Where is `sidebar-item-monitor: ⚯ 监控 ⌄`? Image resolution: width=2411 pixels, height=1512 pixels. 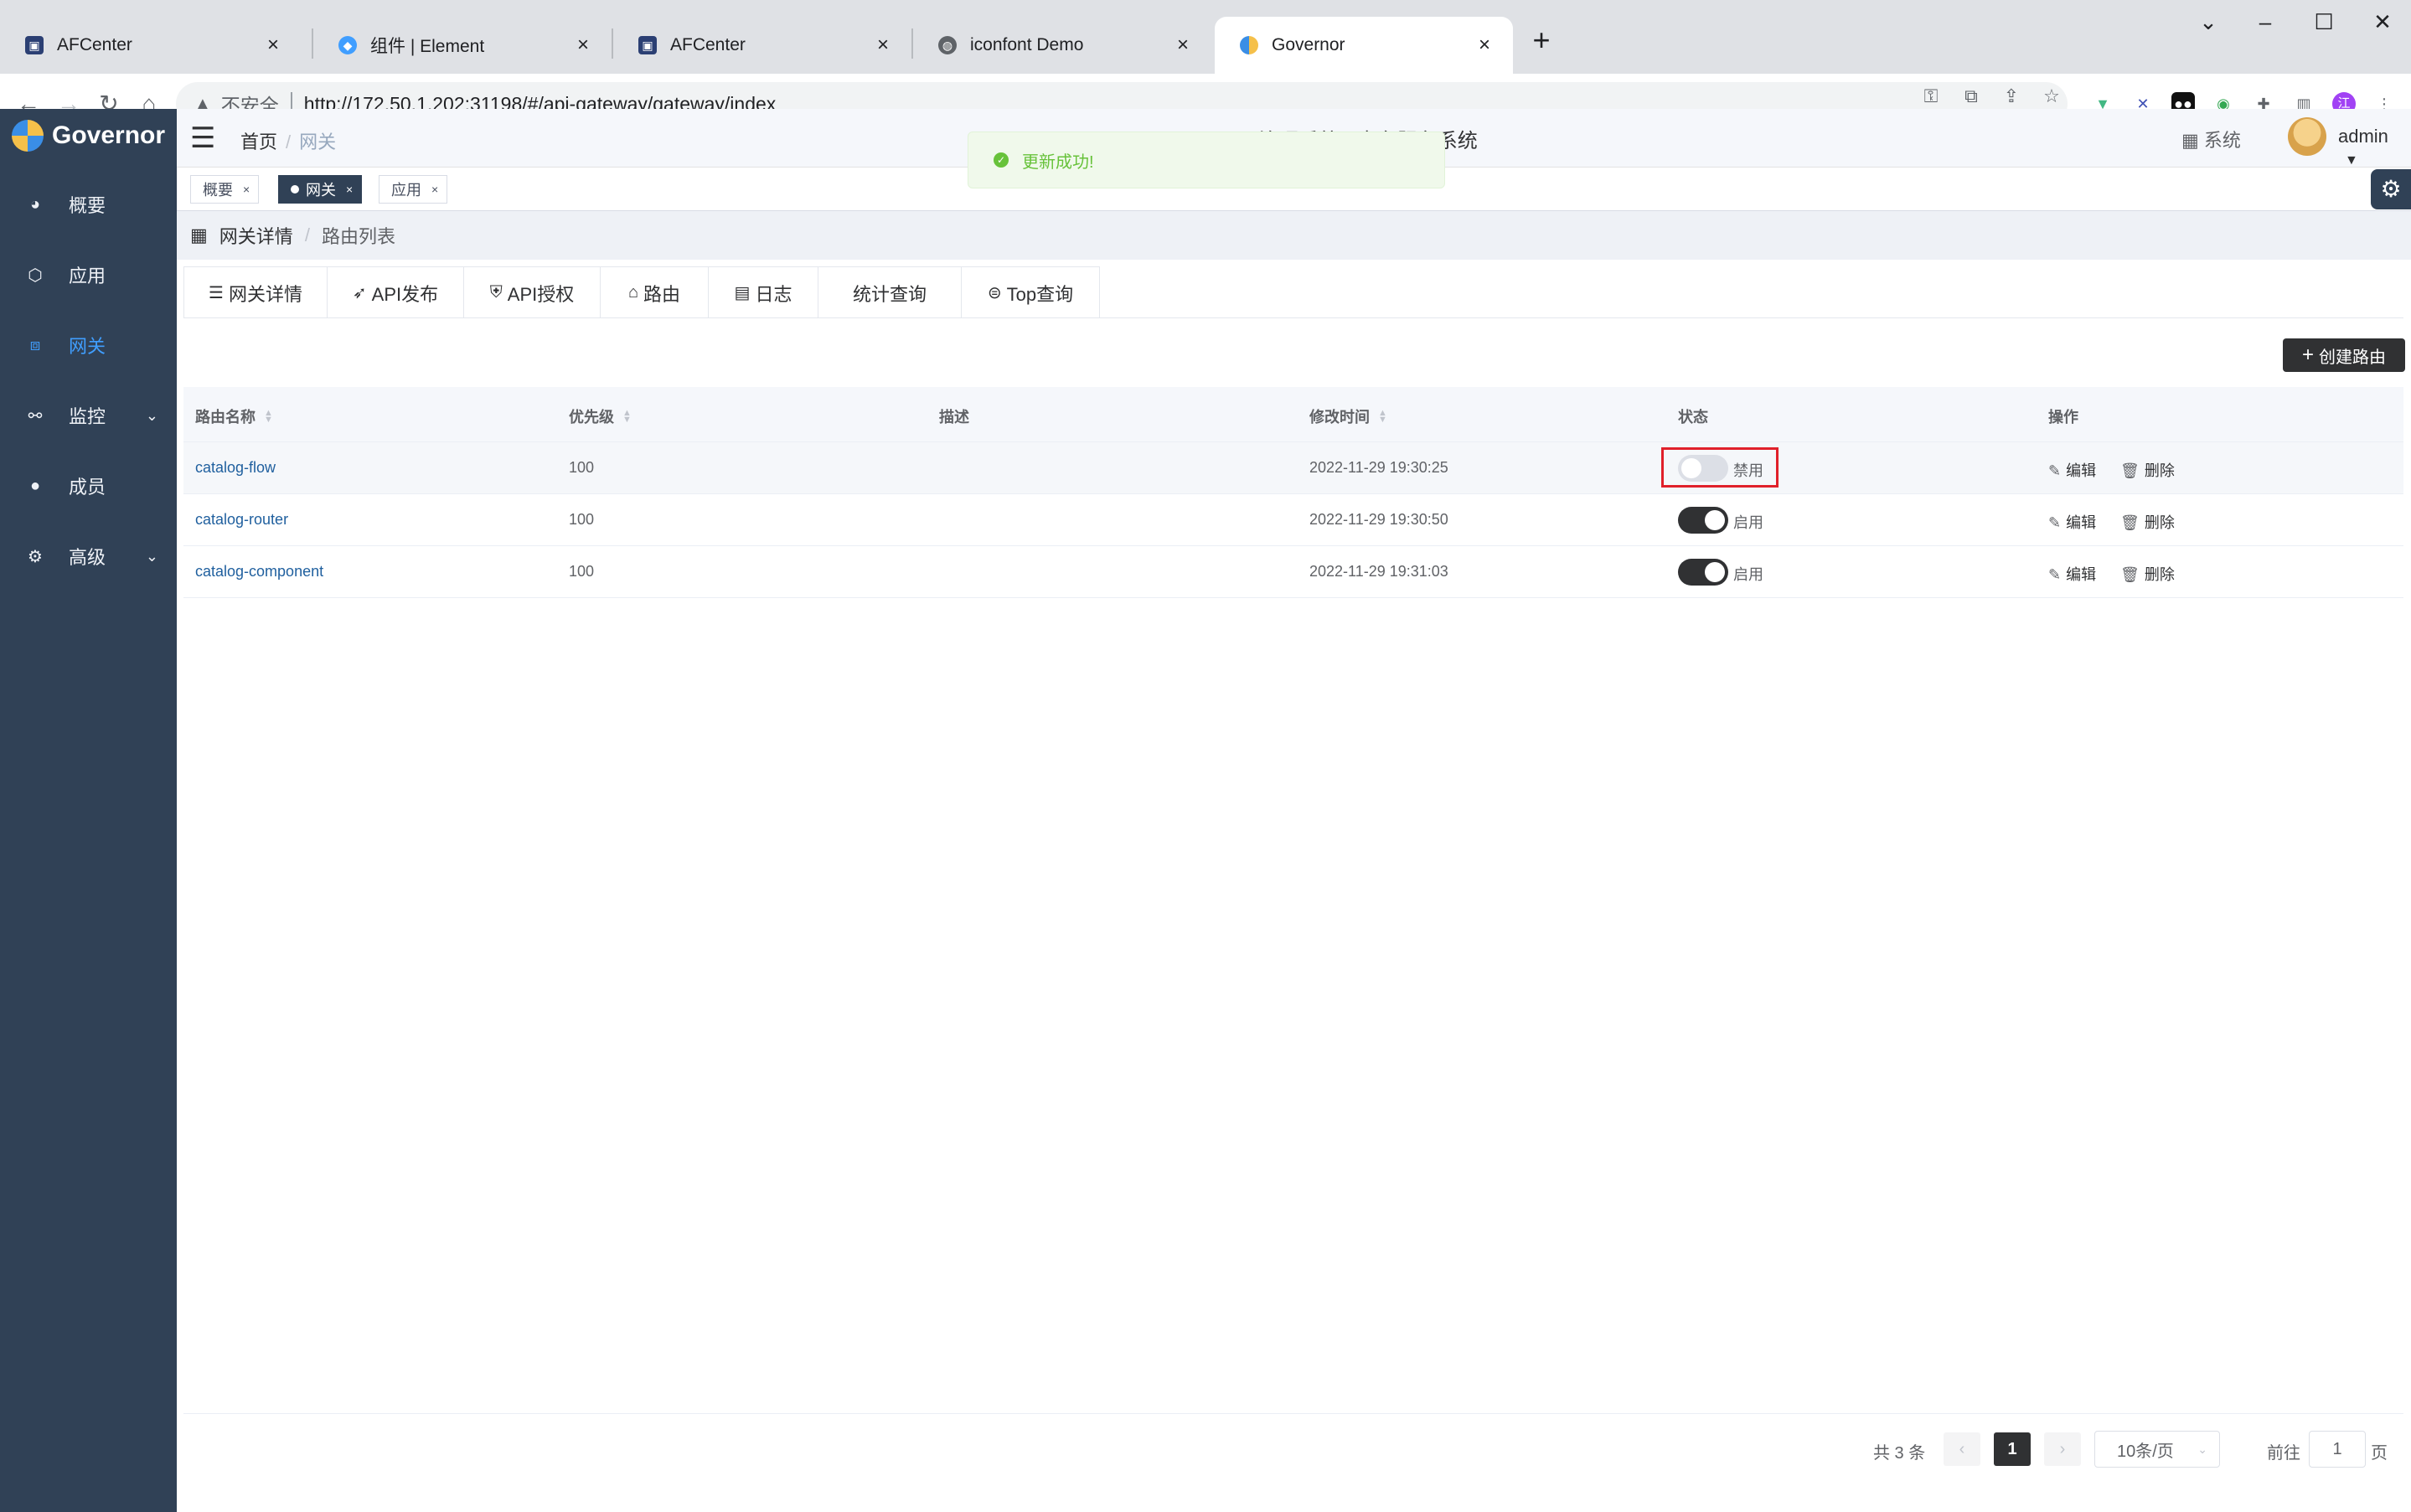 sidebar-item-monitor: ⚯ 监控 ⌄ is located at coordinates (88, 415).